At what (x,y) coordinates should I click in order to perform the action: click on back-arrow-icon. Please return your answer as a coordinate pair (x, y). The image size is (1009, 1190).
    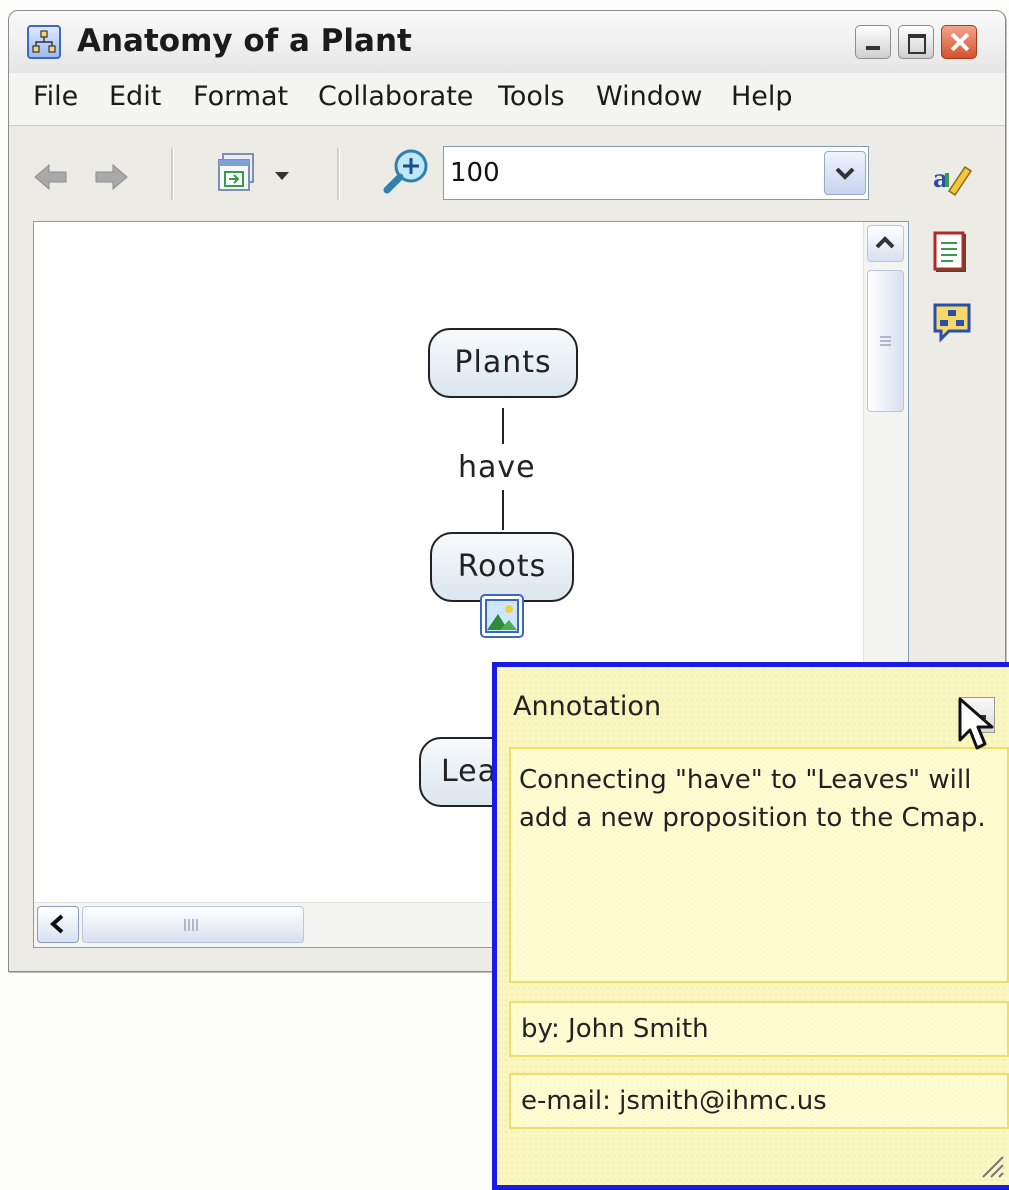
    Looking at the image, I should click on (51, 177).